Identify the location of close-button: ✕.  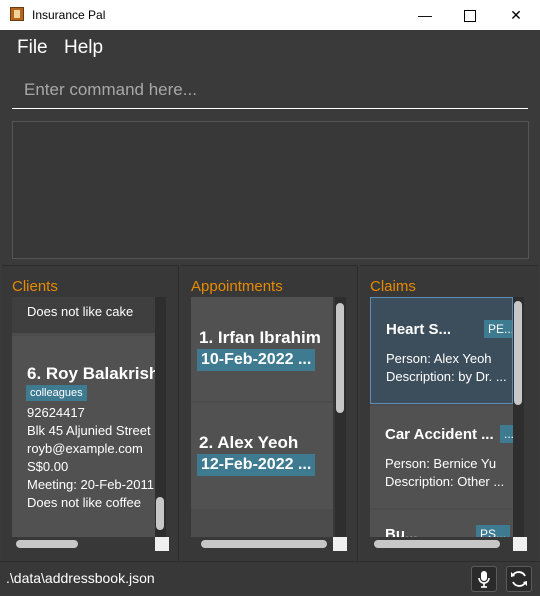
(516, 15).